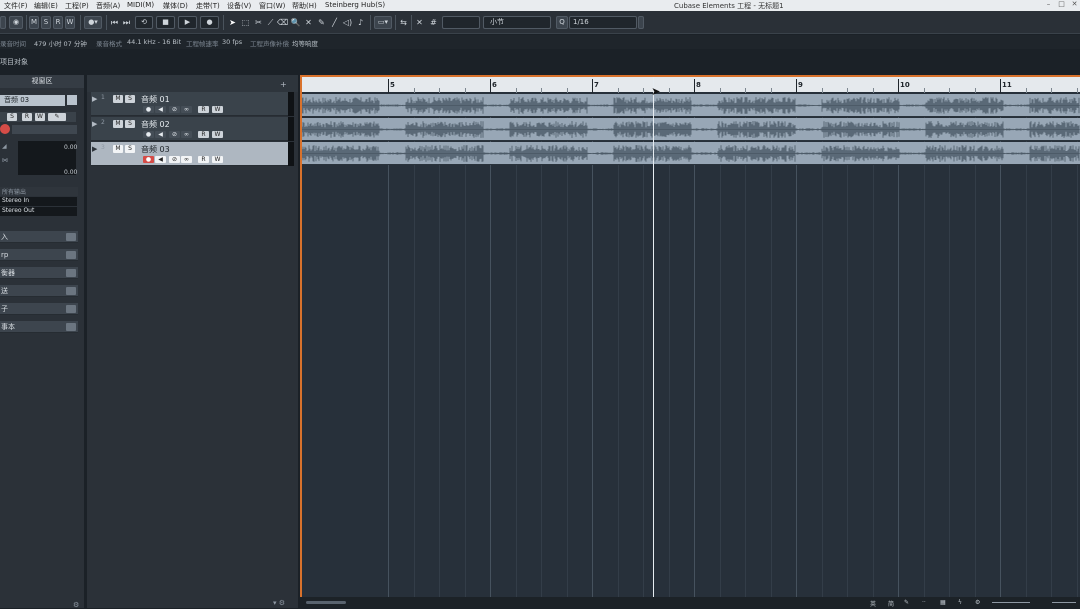  Describe the element at coordinates (282, 22) in the screenshot. I see `erase-tool-icon: ⌫` at that location.